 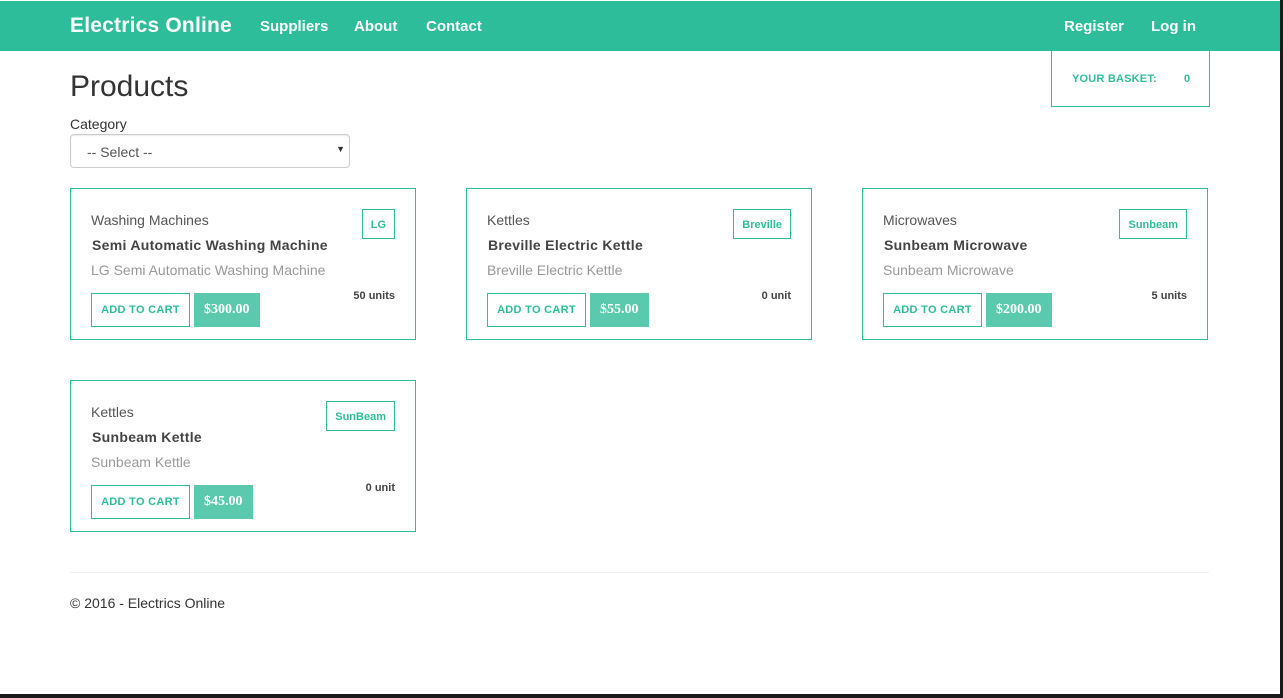 What do you see at coordinates (210, 151) in the screenshot?
I see `category-select: -- Select -- ▼` at bounding box center [210, 151].